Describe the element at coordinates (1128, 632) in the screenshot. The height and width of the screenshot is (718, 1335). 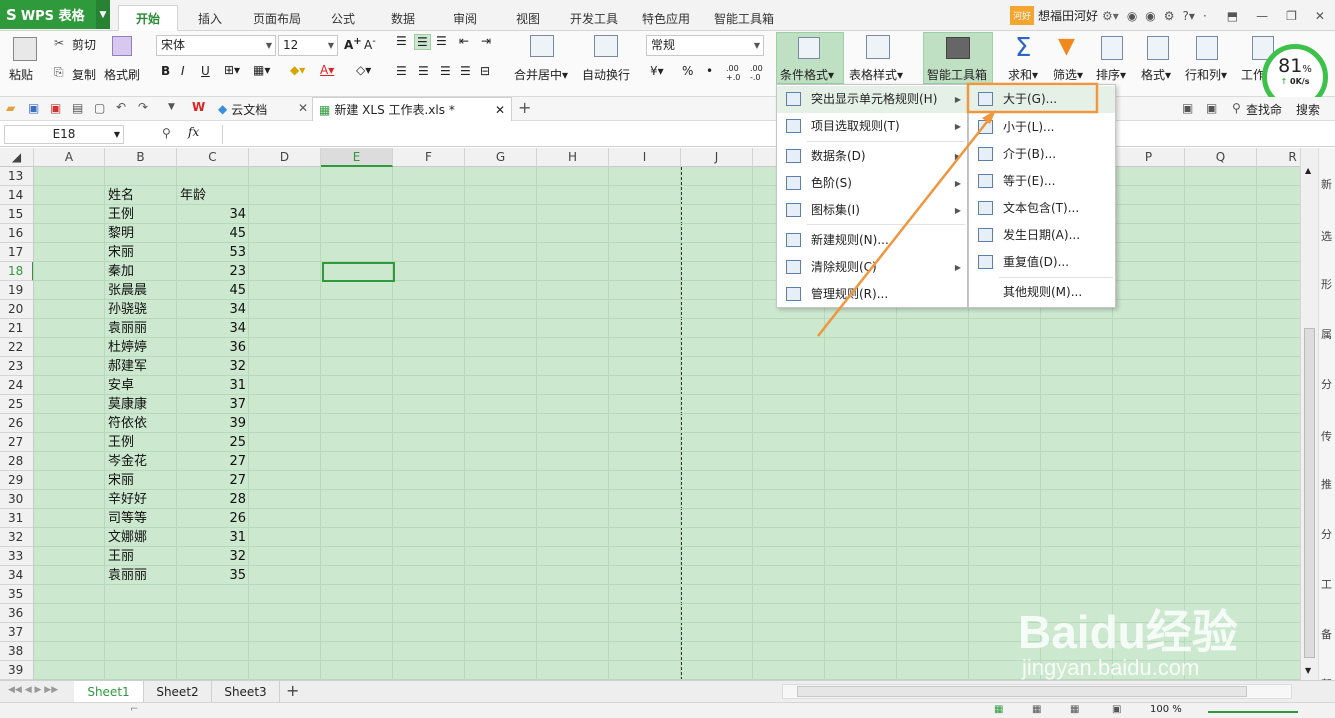
I see `watermark-brand: Baidu经验` at that location.